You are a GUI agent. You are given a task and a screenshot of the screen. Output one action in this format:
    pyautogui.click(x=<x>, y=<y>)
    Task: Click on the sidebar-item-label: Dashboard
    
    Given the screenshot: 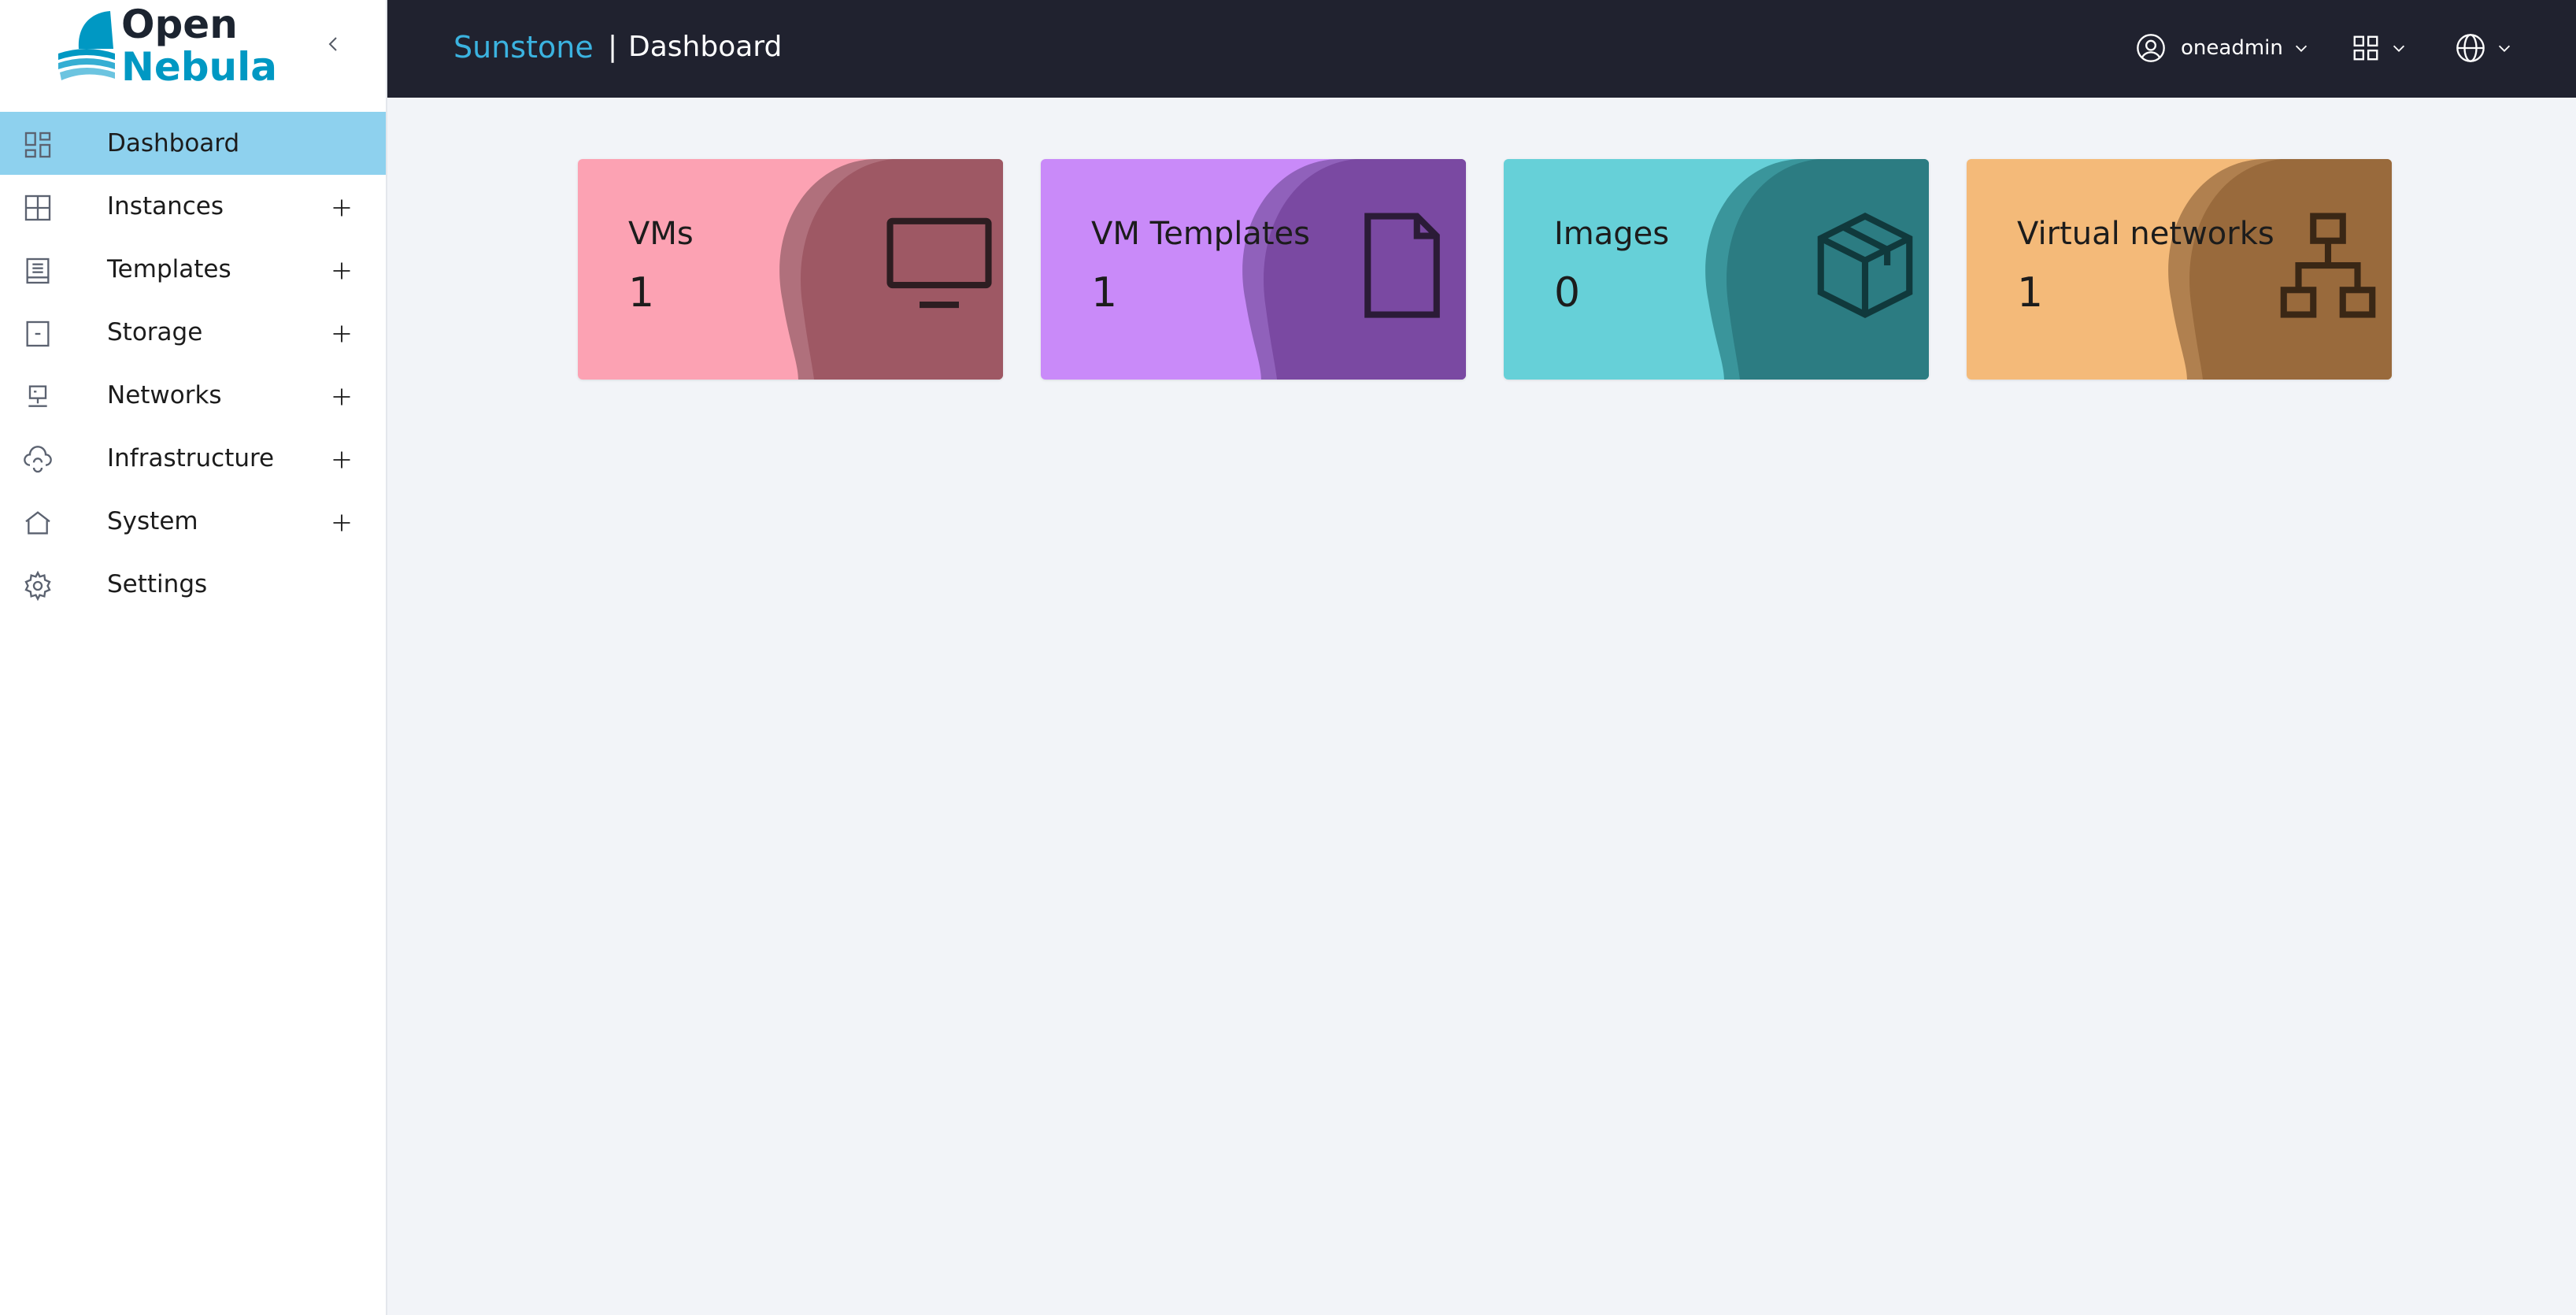 What is the action you would take?
    pyautogui.click(x=173, y=143)
    